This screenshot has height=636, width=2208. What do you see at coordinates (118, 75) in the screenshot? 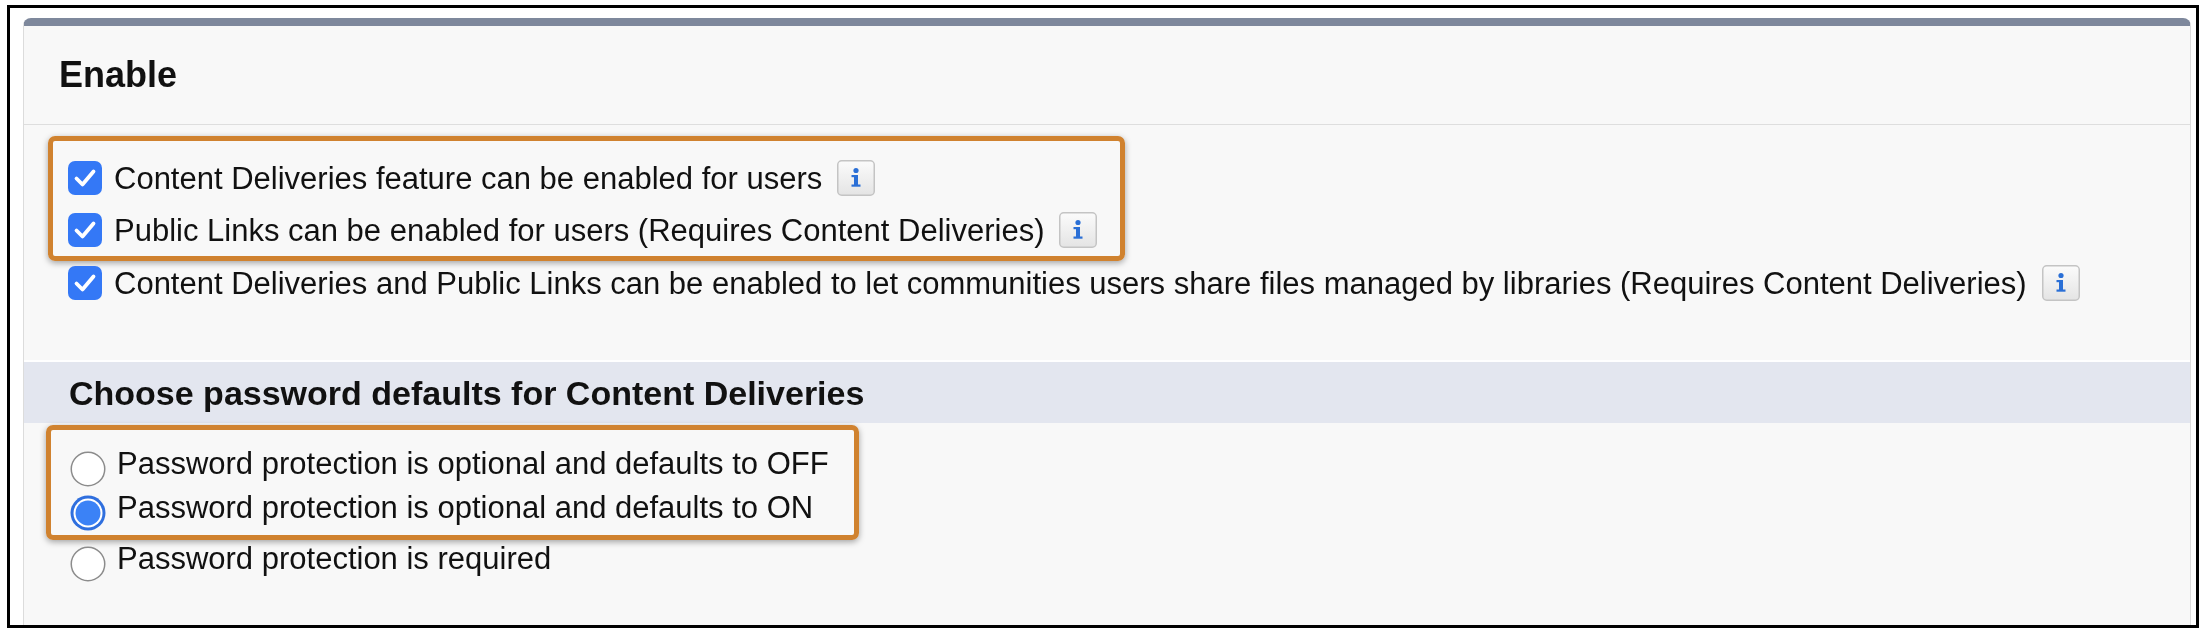
I see `section-heading: Enable` at bounding box center [118, 75].